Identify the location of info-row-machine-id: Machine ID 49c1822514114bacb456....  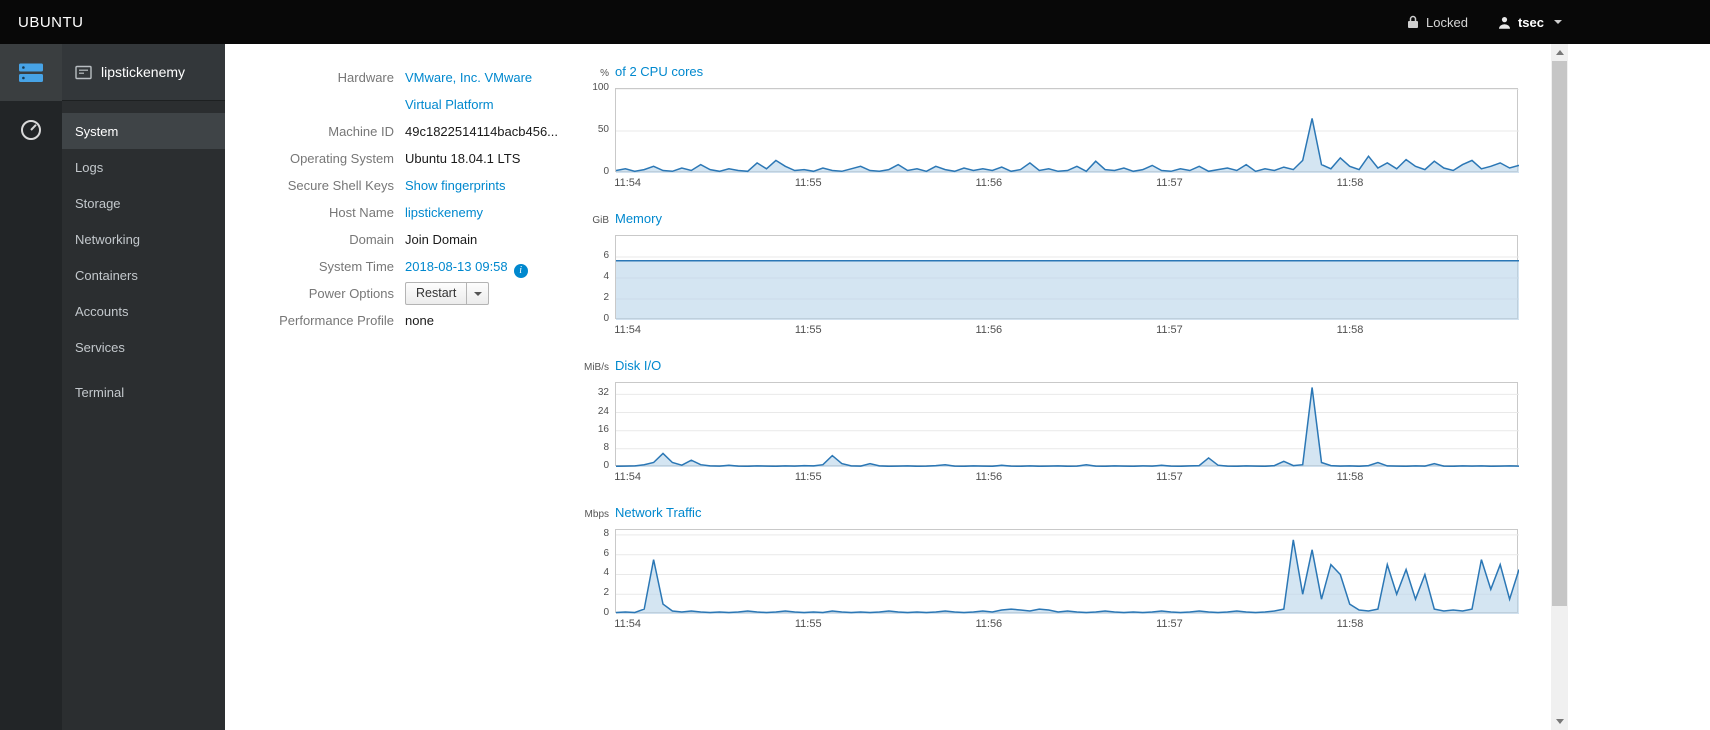
(397, 131).